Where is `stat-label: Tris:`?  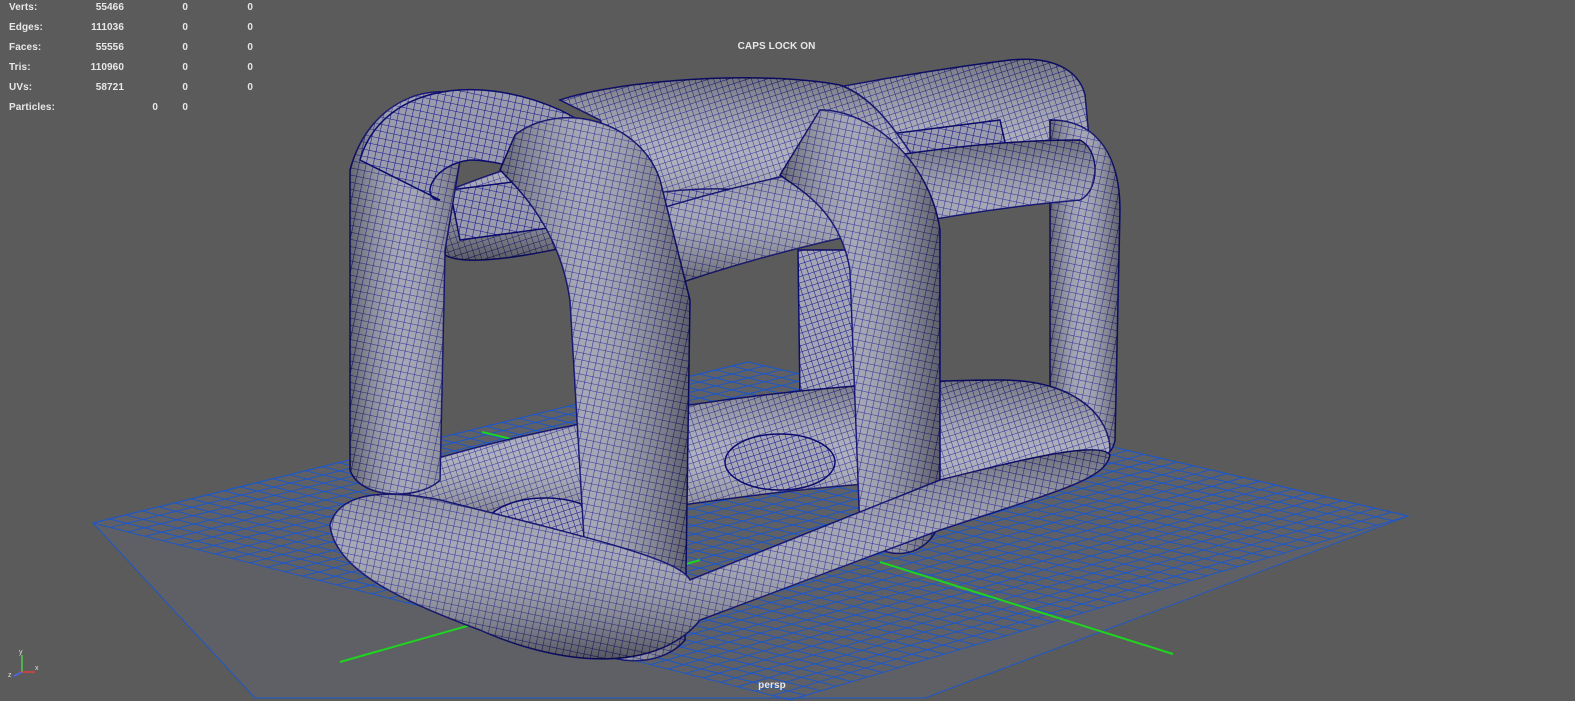 stat-label: Tris: is located at coordinates (20, 67).